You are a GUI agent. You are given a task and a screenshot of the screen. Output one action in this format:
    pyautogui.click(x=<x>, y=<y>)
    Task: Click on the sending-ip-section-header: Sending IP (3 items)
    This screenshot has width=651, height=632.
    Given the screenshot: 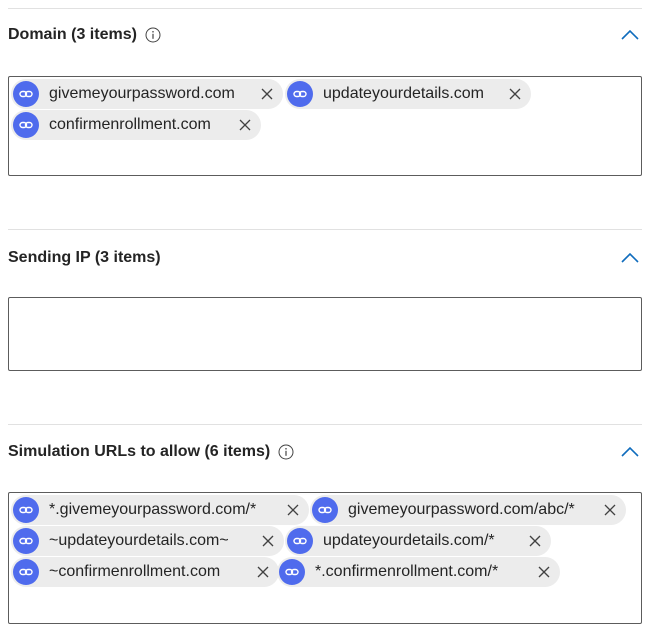 What is the action you would take?
    pyautogui.click(x=325, y=258)
    